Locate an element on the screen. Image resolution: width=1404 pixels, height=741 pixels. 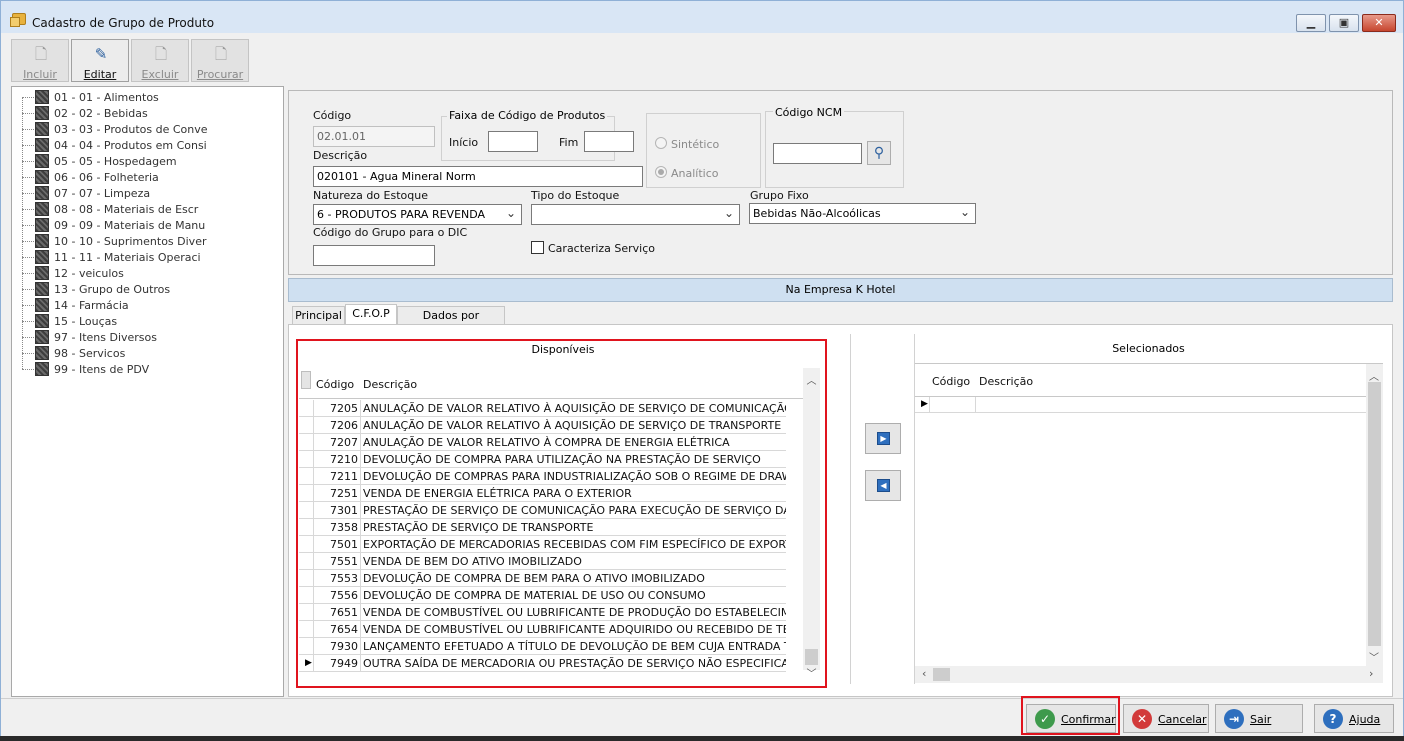
tree-item: 02 - 02 - Bebidas is located at coordinates (147, 109).